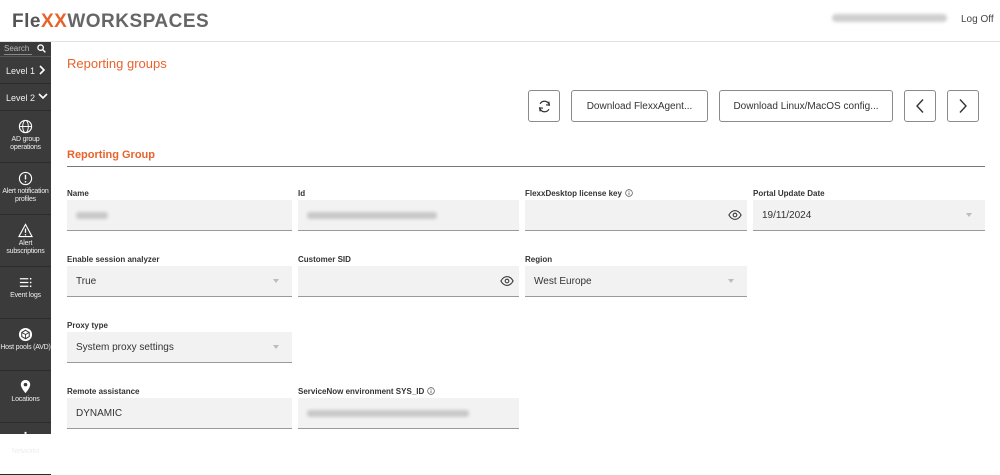 The height and width of the screenshot is (475, 1000). What do you see at coordinates (25, 230) in the screenshot?
I see `warning-icon` at bounding box center [25, 230].